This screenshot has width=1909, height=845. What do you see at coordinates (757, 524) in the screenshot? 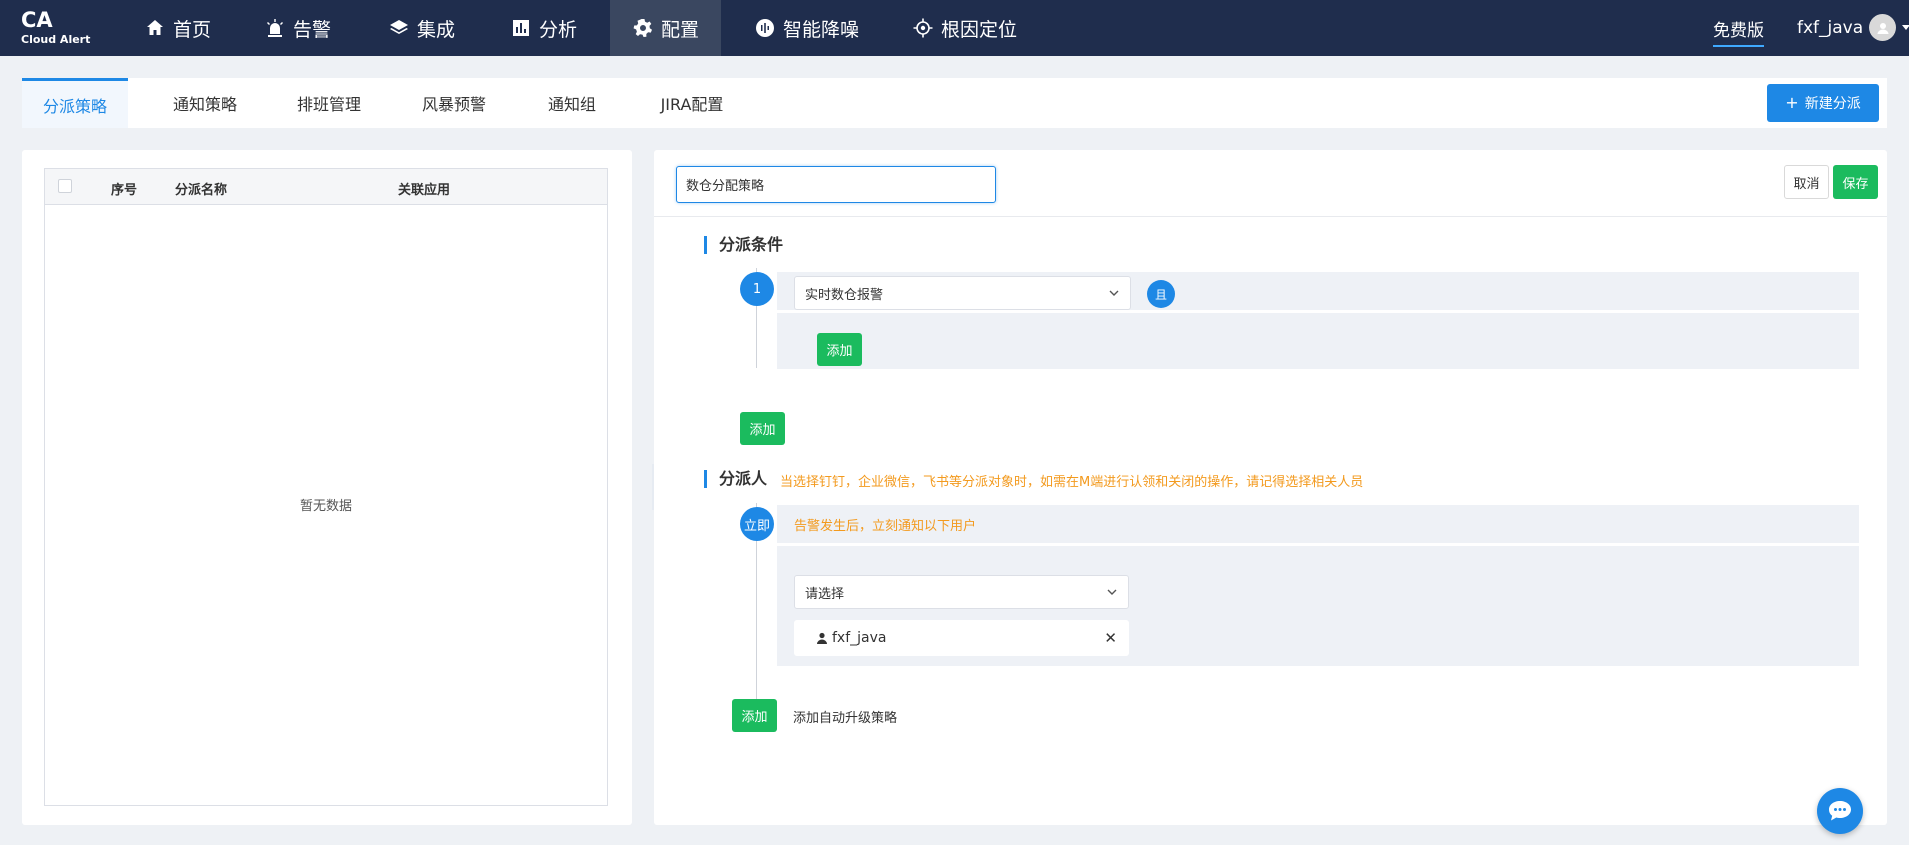
I see `immediate-badge: 立即` at bounding box center [757, 524].